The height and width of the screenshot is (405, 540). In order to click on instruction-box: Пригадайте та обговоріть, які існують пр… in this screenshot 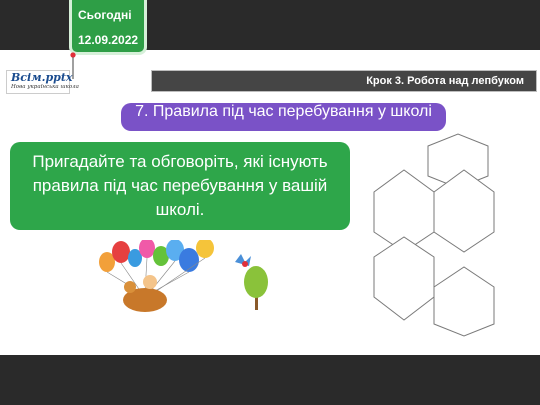, I will do `click(180, 186)`.